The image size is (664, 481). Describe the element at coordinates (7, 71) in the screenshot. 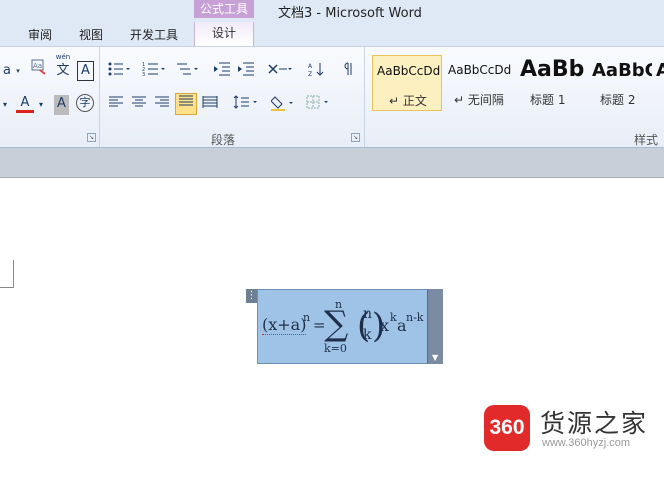

I see `font-size-dropdown: a` at that location.